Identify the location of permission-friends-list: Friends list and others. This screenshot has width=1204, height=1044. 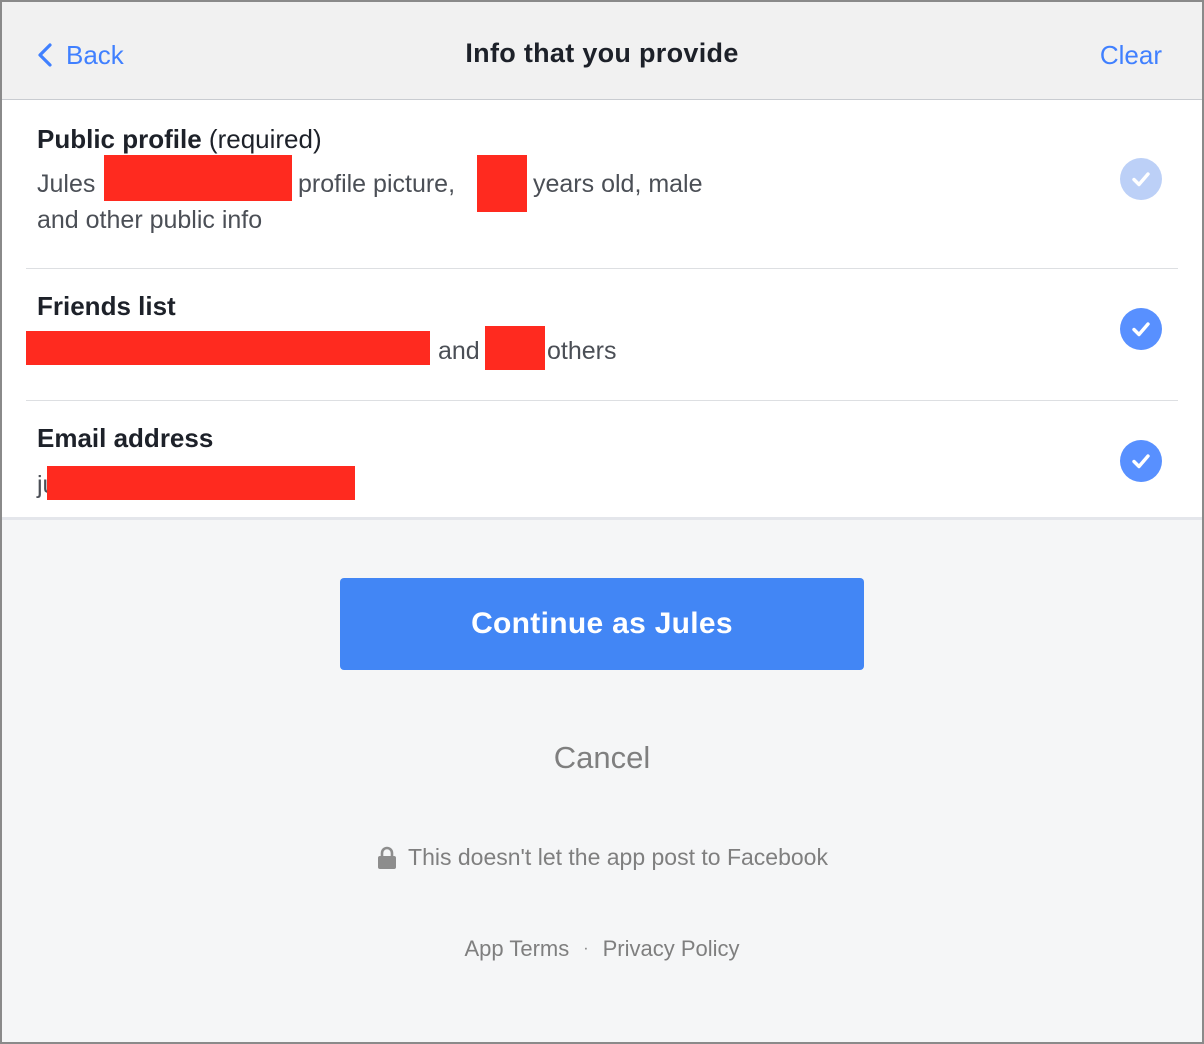
(602, 334).